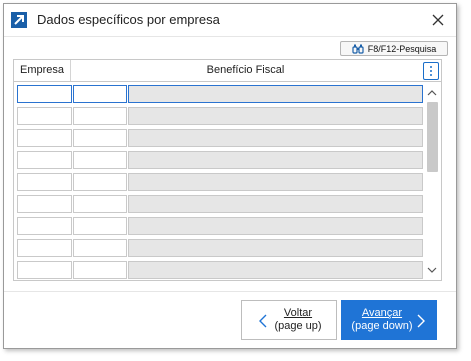  I want to click on search-button: F8/F12-Pesquisa, so click(394, 48).